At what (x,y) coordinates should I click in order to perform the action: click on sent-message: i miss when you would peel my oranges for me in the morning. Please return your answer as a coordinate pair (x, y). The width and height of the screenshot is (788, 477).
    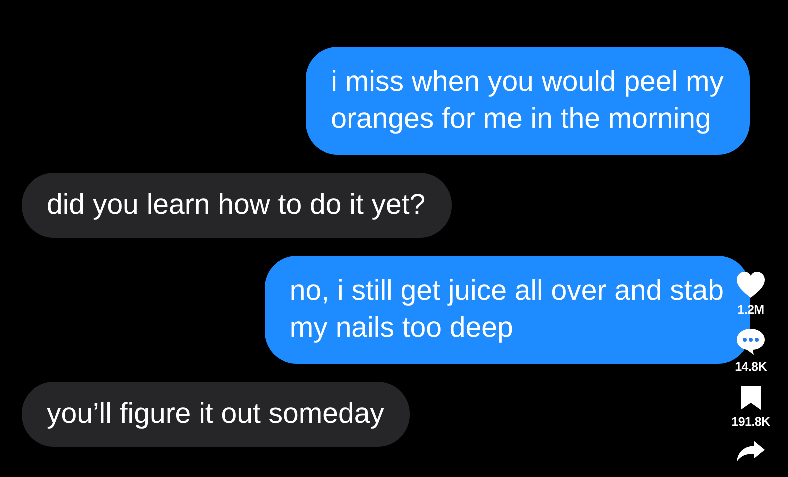
    Looking at the image, I should click on (528, 101).